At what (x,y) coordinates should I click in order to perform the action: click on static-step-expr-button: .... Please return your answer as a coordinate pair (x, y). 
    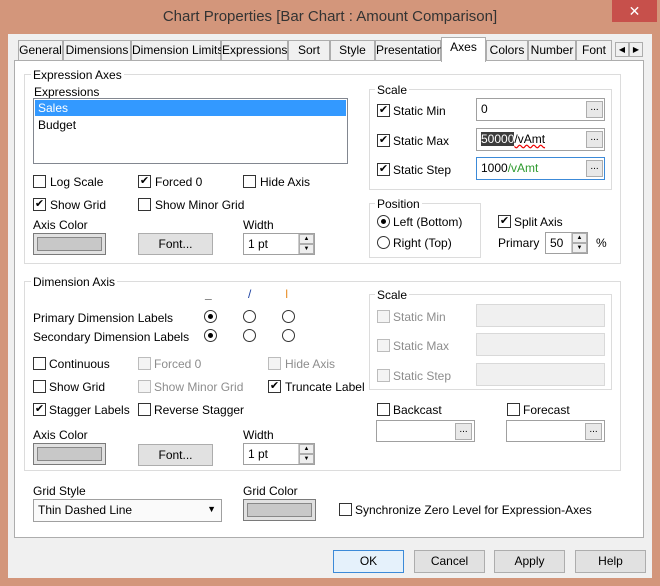
    Looking at the image, I should click on (594, 168).